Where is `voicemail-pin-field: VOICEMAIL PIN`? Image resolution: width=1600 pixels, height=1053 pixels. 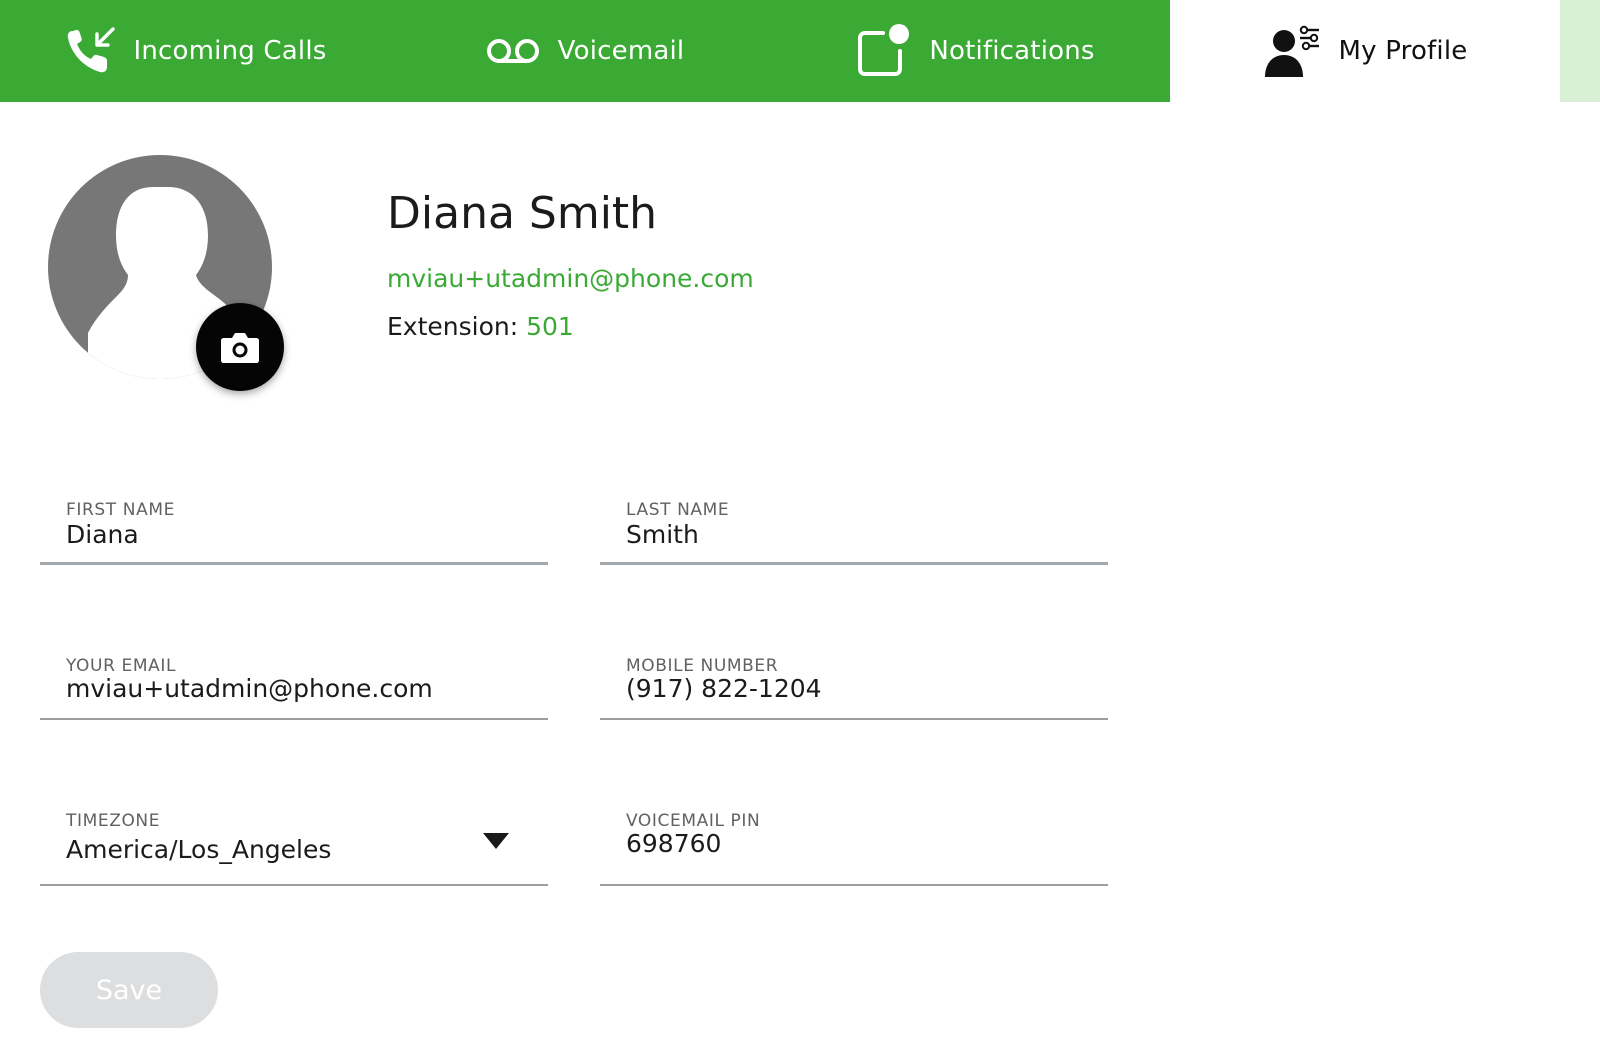 voicemail-pin-field: VOICEMAIL PIN is located at coordinates (854, 851).